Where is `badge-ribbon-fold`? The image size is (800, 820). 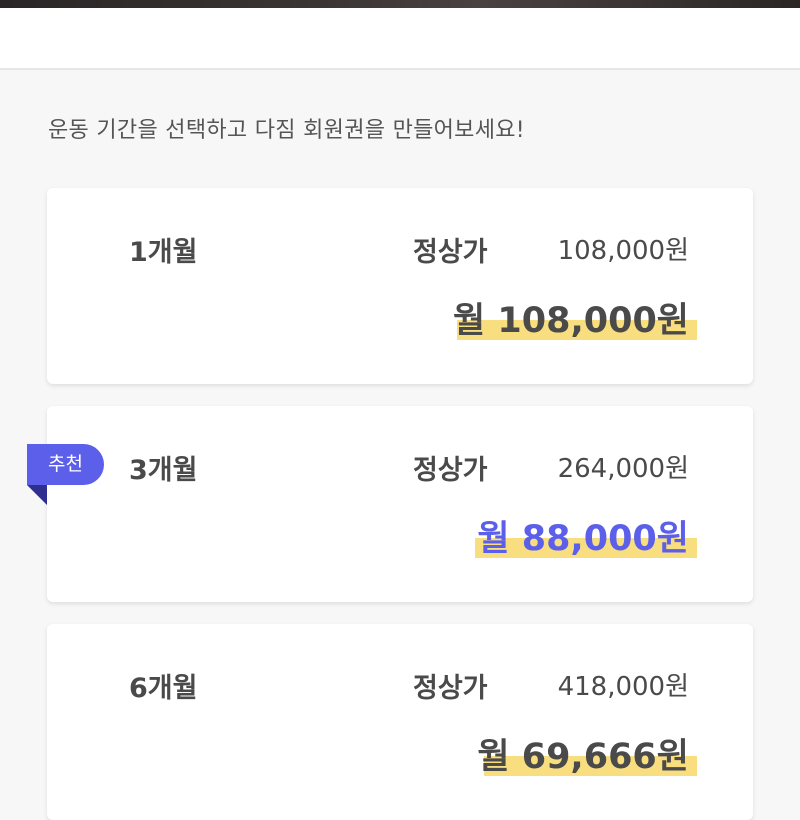 badge-ribbon-fold is located at coordinates (37, 495).